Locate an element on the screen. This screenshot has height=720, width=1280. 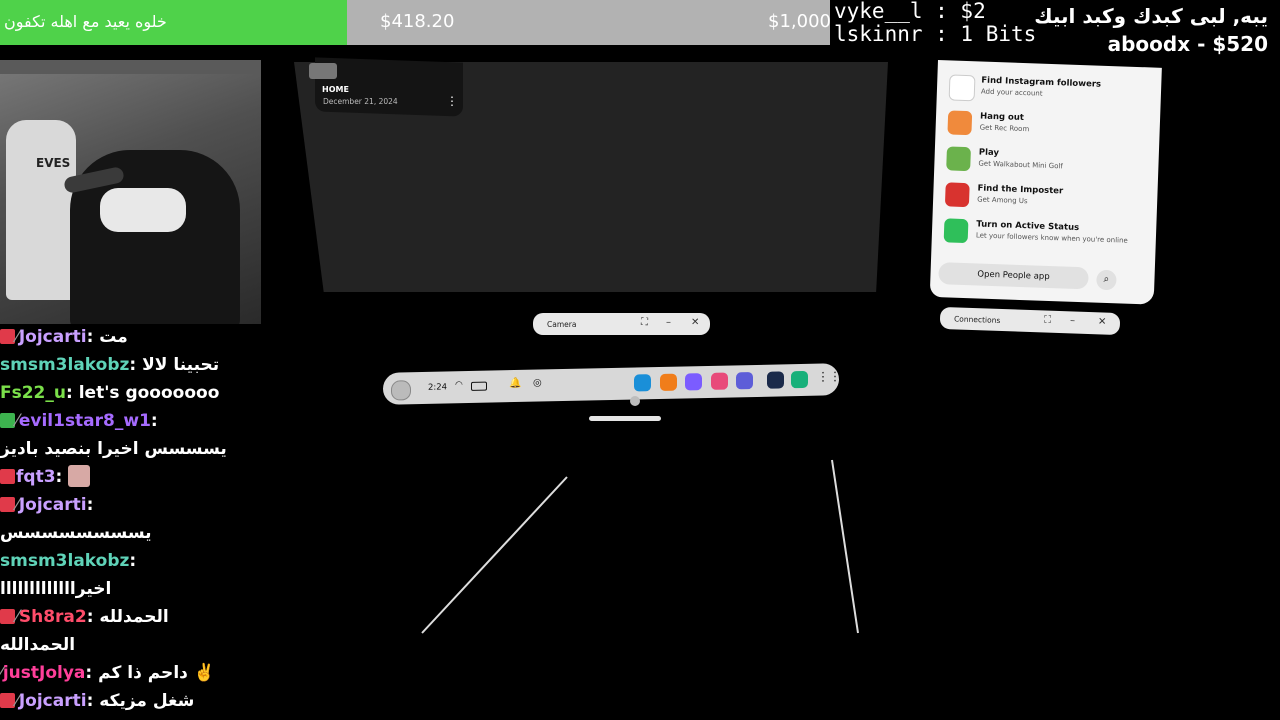
right-controller-ray is located at coordinates (845, 546).